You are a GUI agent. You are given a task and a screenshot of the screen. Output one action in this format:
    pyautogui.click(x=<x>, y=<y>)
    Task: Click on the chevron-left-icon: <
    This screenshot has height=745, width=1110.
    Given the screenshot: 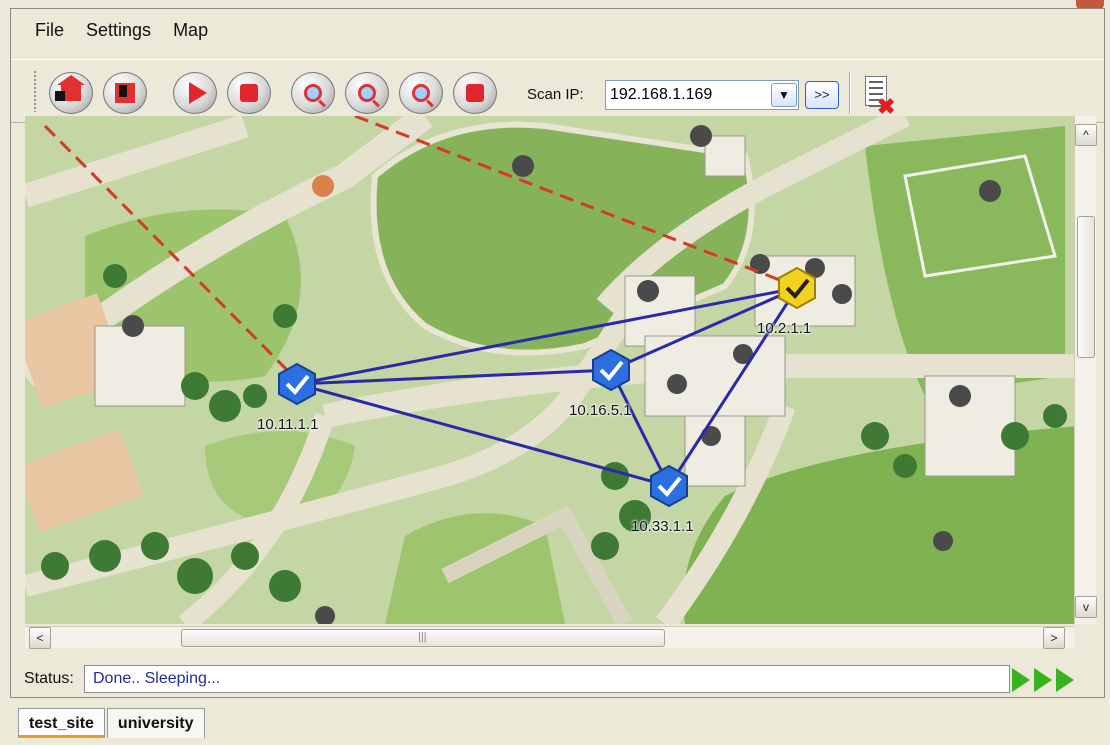 What is the action you would take?
    pyautogui.click(x=40, y=638)
    